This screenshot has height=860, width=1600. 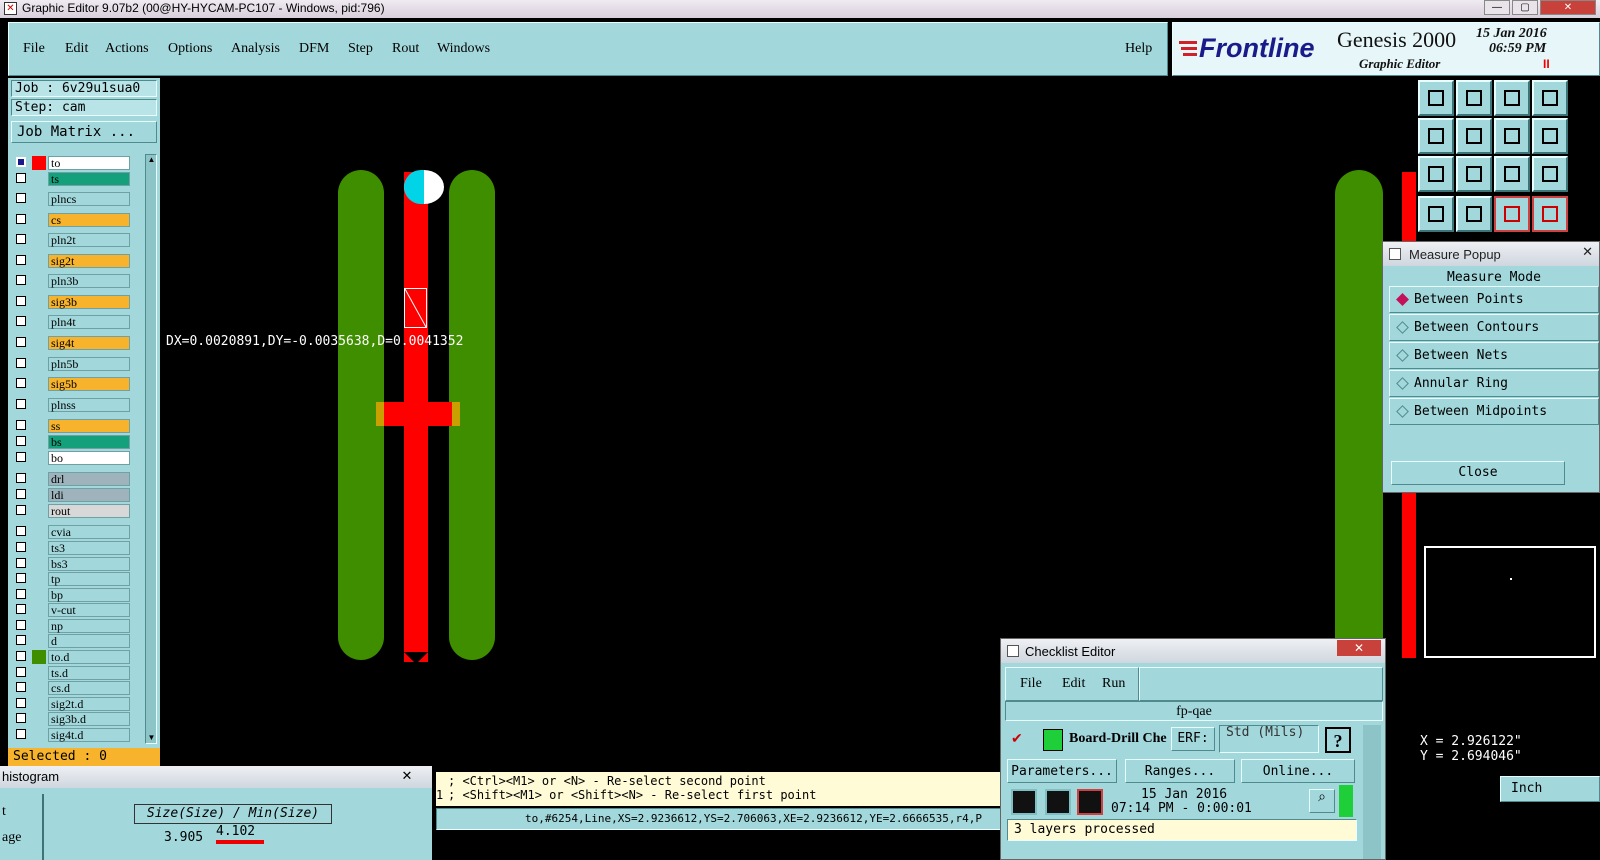 I want to click on tool-snap-icon, so click(x=1550, y=136).